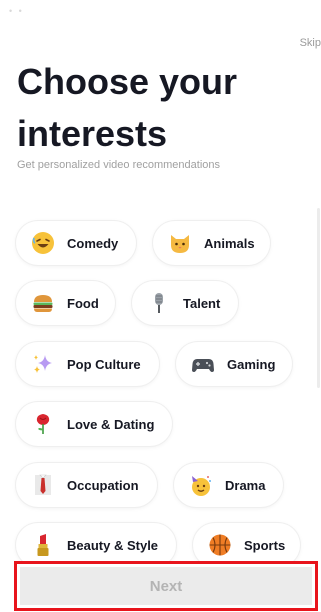 Image resolution: width=321 pixels, height=612 pixels. I want to click on interest-label: Drama, so click(245, 485).